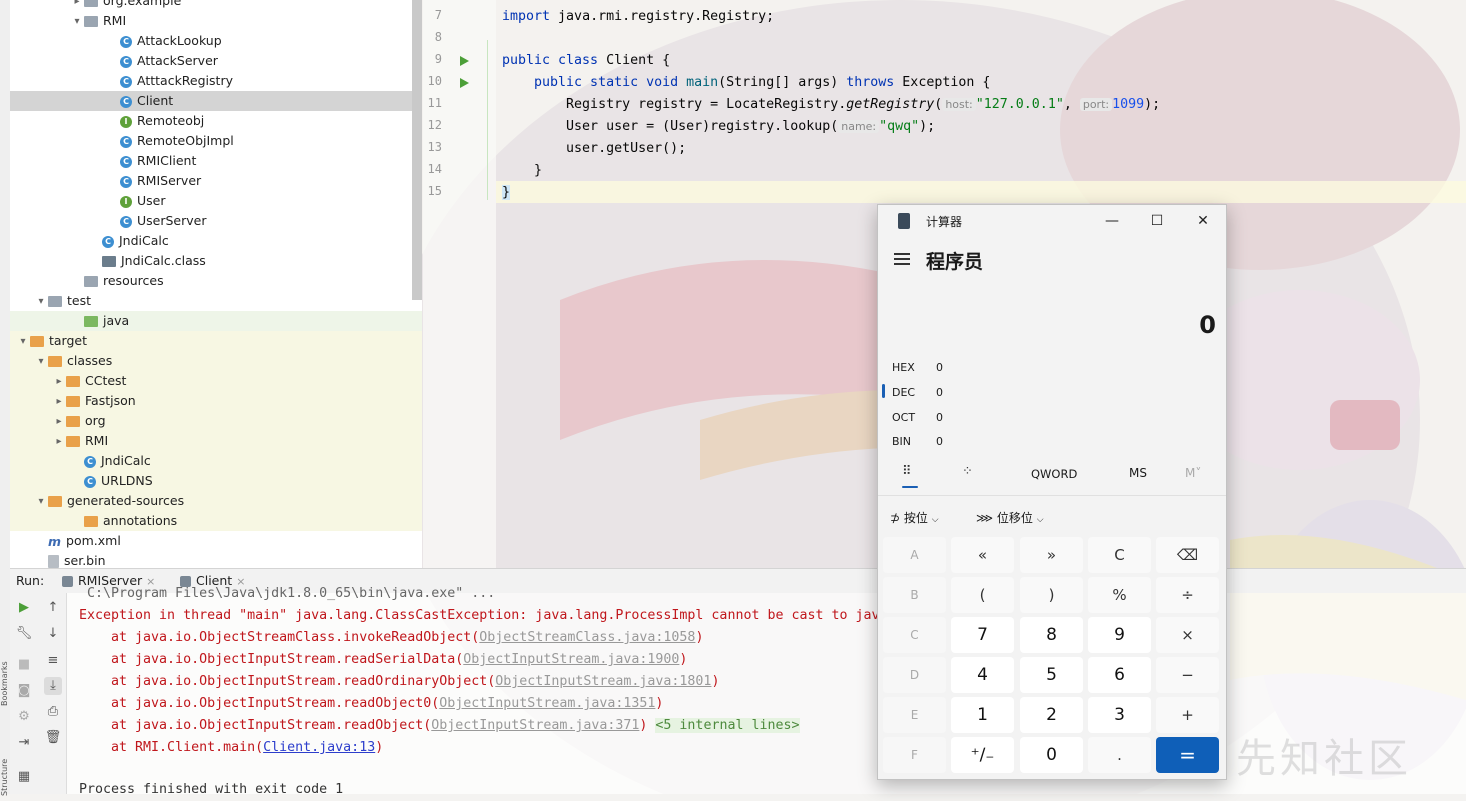  I want to click on layout-icon: ▦, so click(24, 777).